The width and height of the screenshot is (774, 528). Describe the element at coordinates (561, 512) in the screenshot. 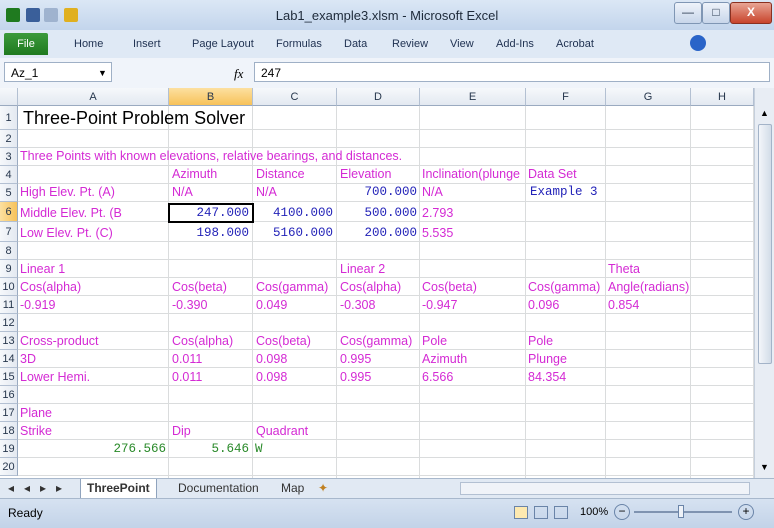

I see `page-break-view-icon` at that location.